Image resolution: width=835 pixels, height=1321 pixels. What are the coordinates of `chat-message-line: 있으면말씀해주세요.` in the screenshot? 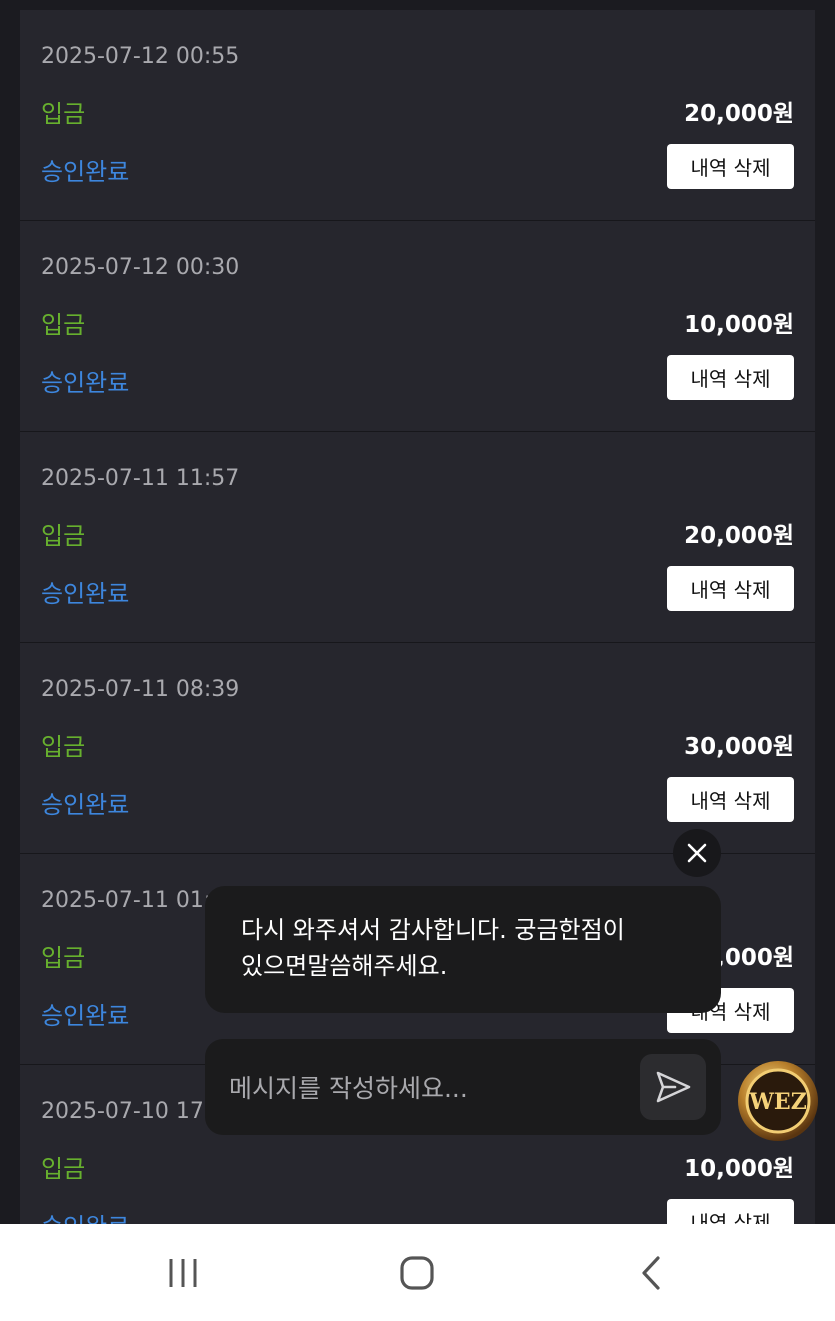 It's located at (344, 966).